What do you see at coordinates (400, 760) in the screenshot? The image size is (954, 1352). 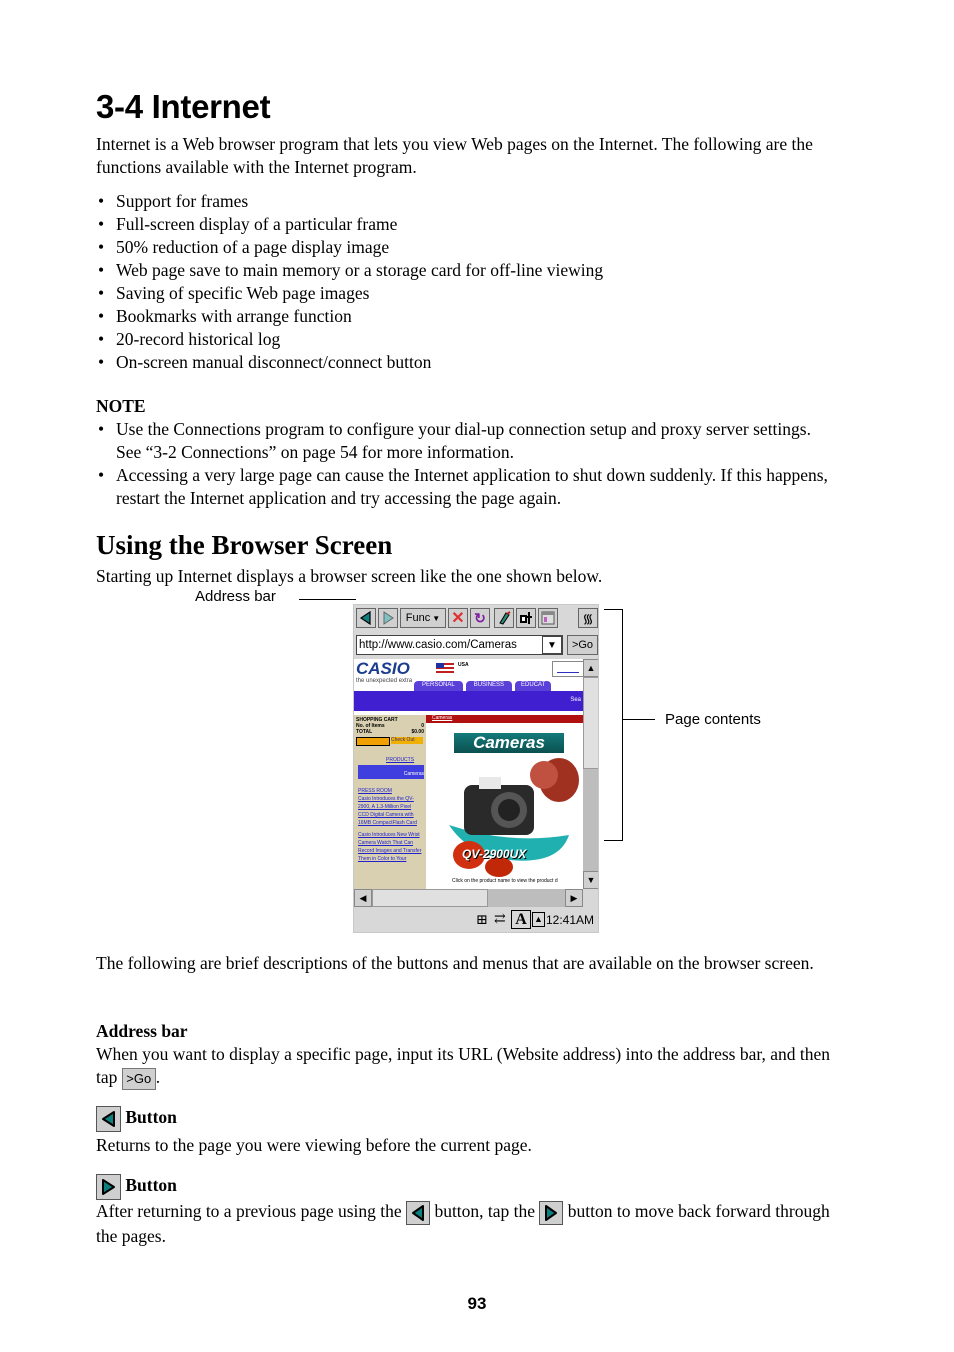 I see `products-link: PRODUCTS` at bounding box center [400, 760].